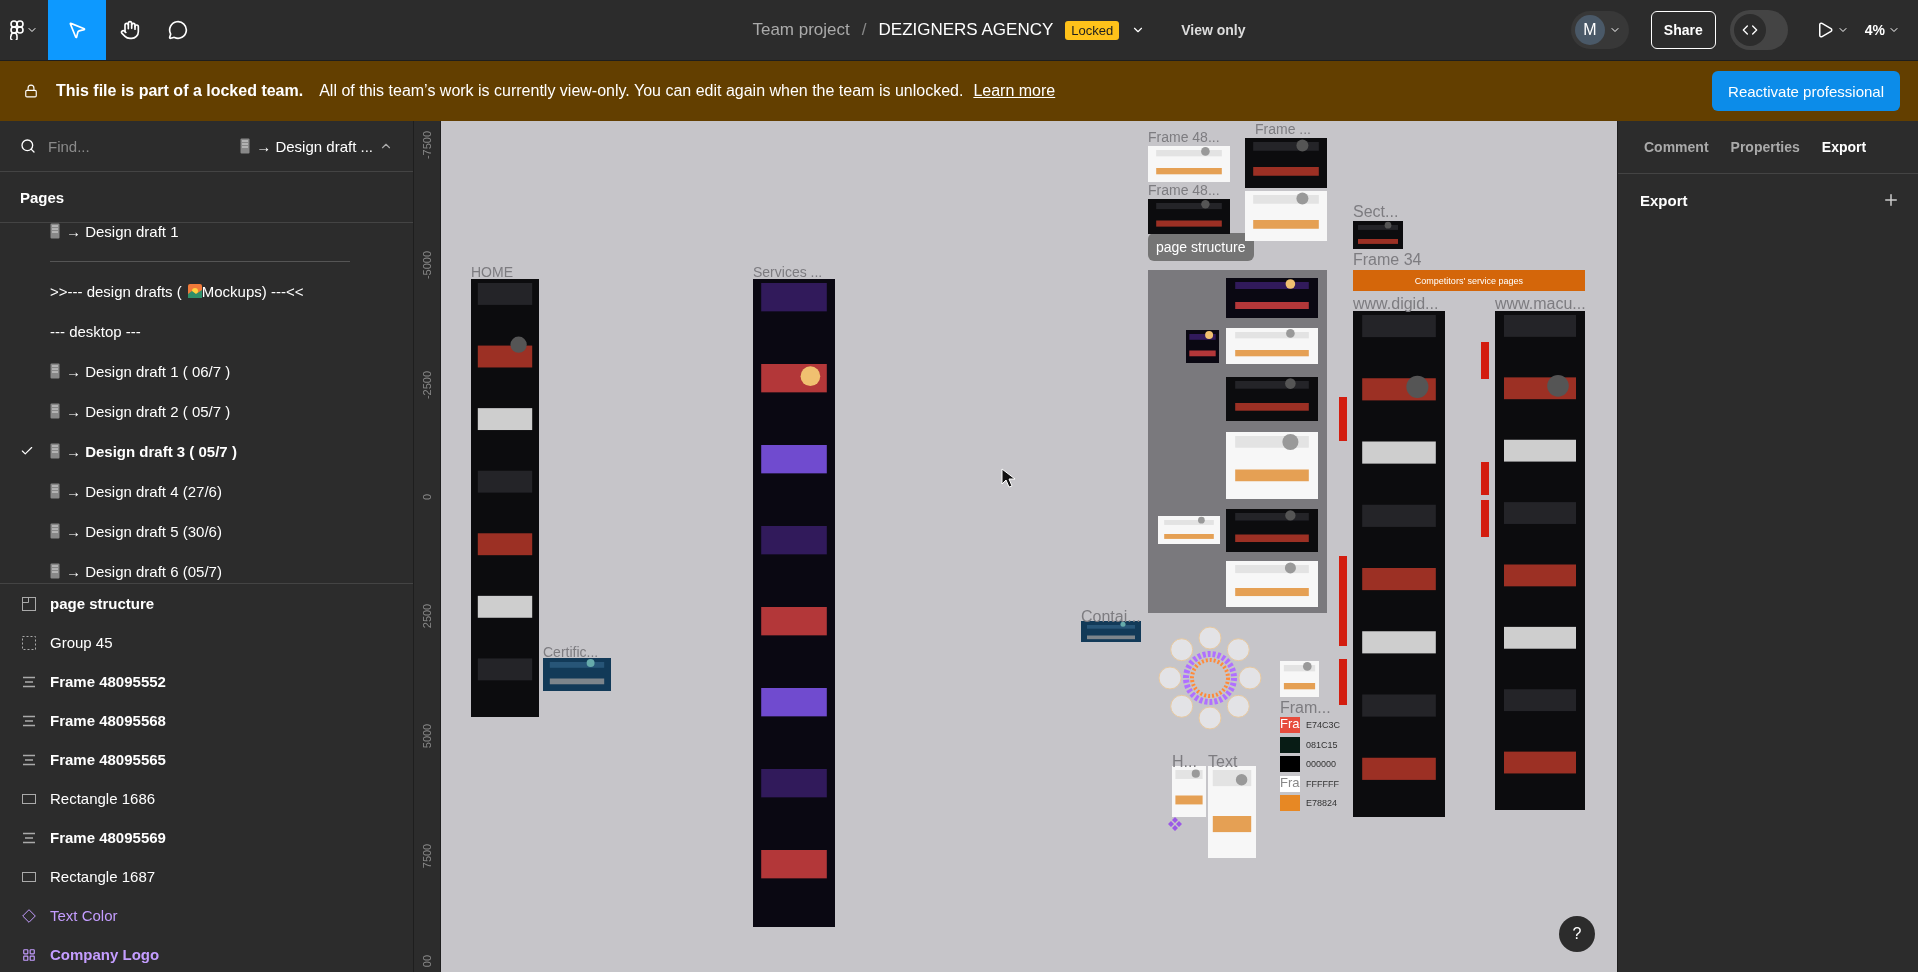 The width and height of the screenshot is (1918, 972). I want to click on page-heading: Mockups) ---<<, so click(252, 291).